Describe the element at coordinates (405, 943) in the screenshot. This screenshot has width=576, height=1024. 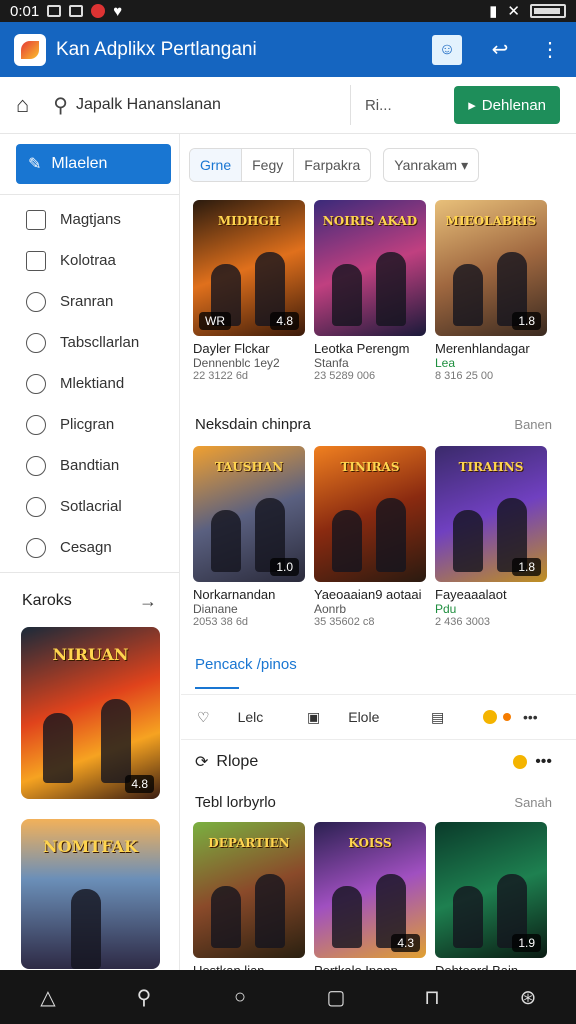
I see `rating-badge: 4.3` at that location.